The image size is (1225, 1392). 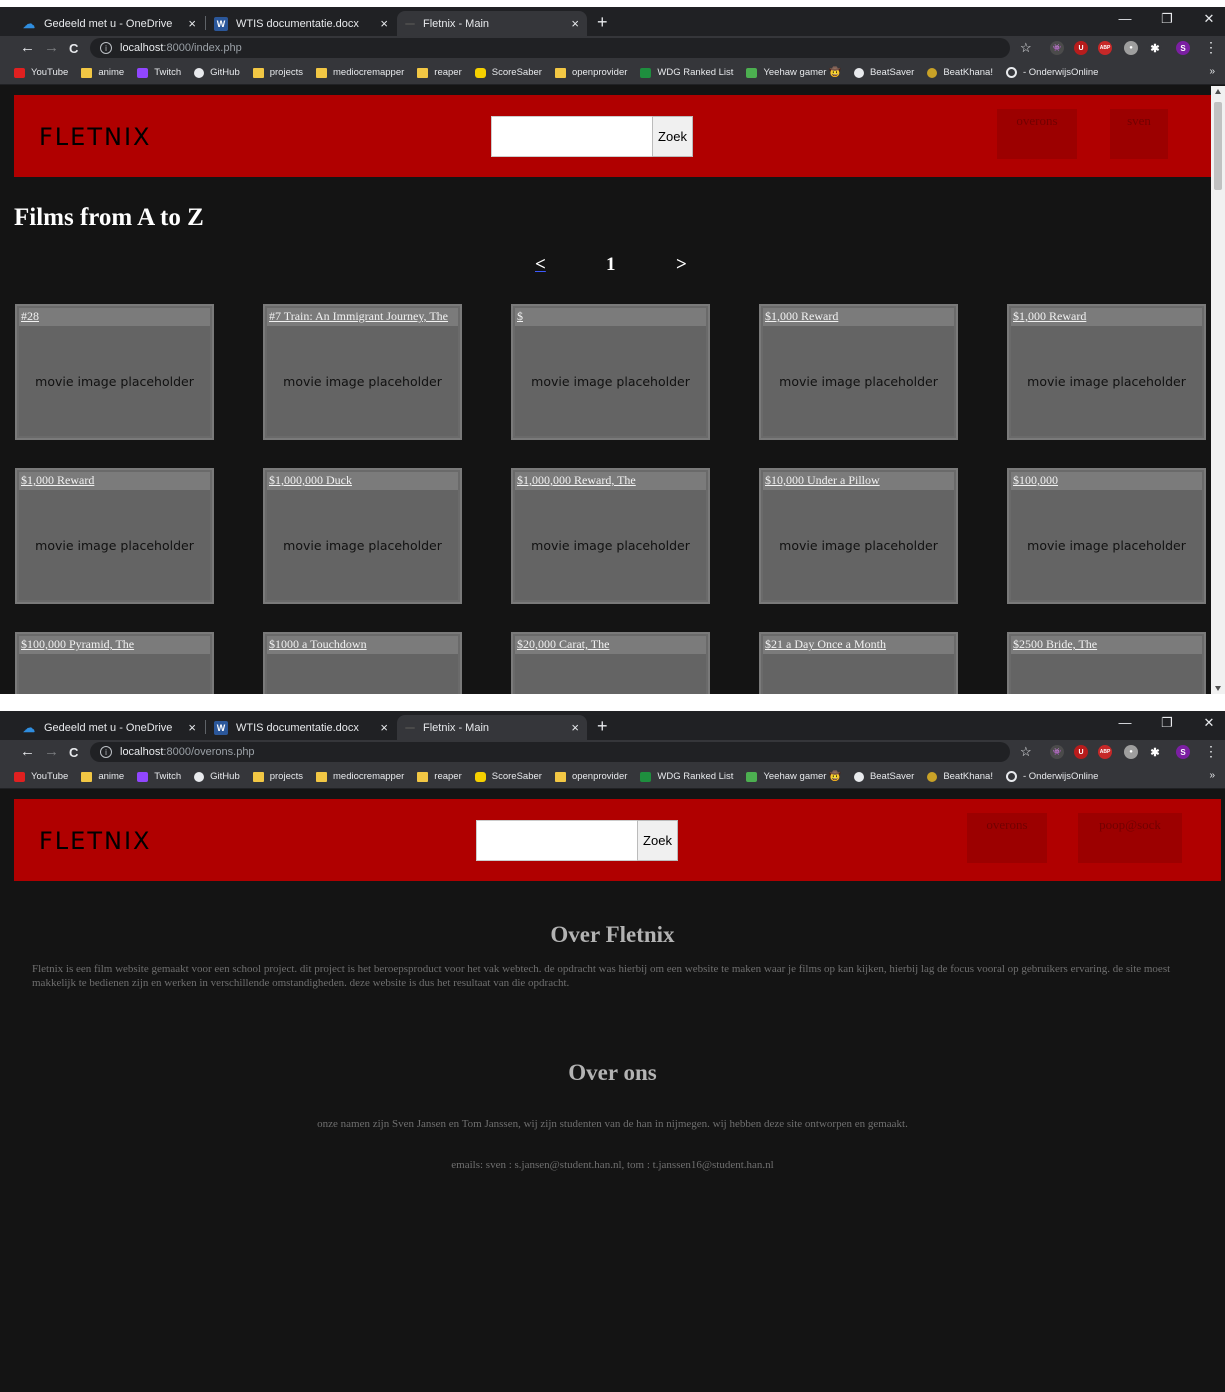 What do you see at coordinates (540, 265) in the screenshot?
I see `pager-prev-link: <` at bounding box center [540, 265].